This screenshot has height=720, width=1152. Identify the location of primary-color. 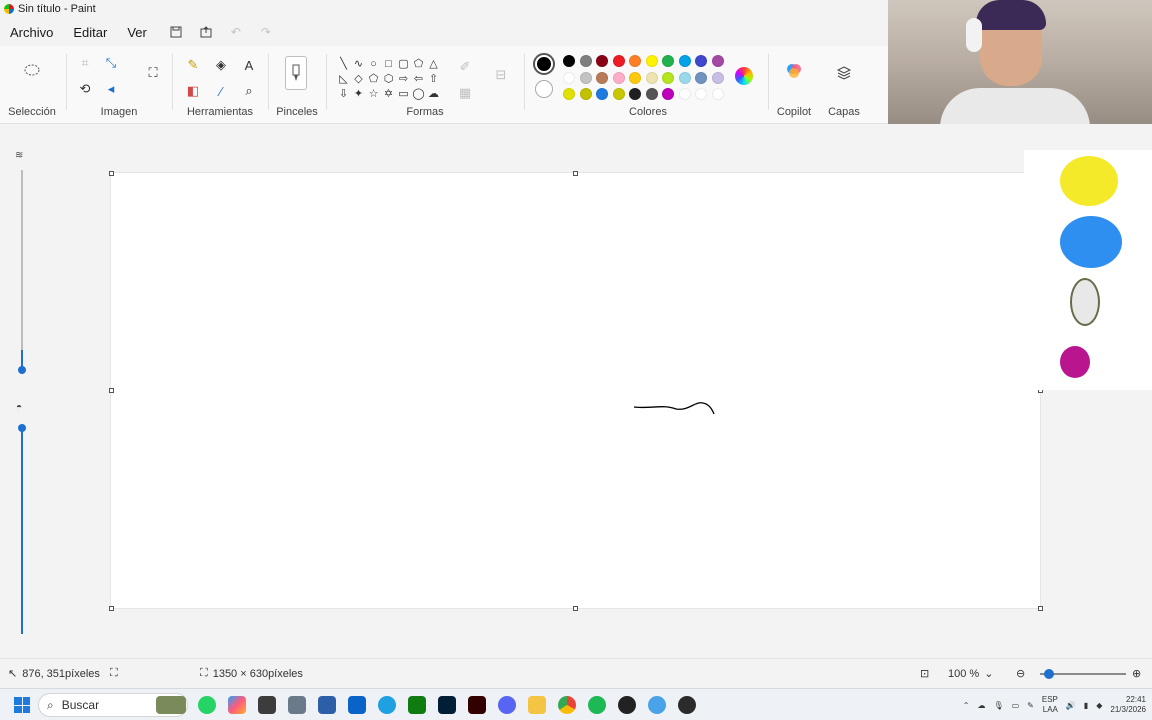
(544, 64).